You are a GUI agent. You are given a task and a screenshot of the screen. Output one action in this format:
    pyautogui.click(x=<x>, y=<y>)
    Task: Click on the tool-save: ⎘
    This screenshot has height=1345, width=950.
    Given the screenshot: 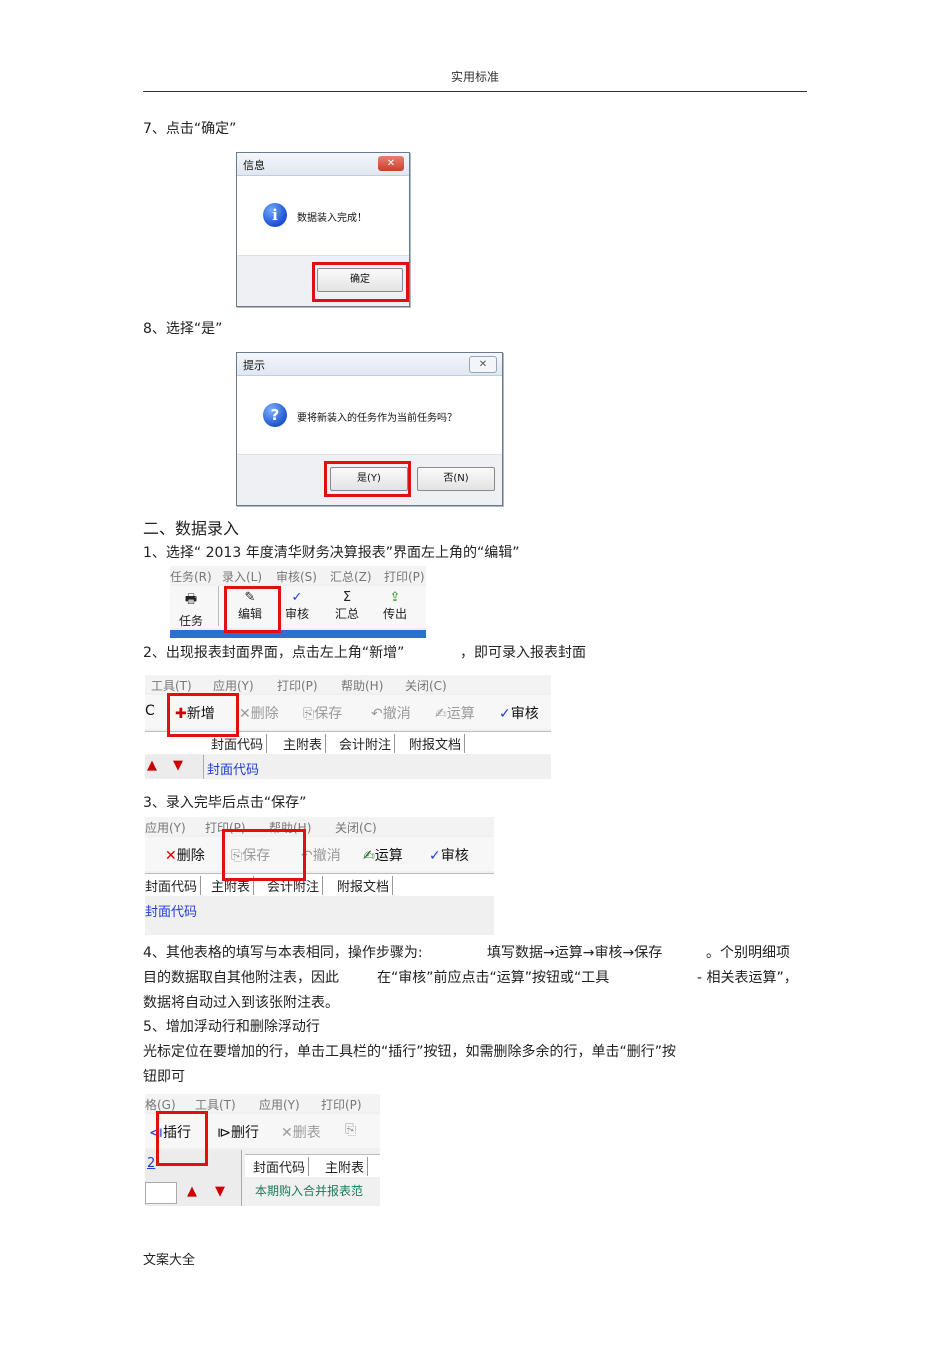 What is the action you would take?
    pyautogui.click(x=350, y=1130)
    